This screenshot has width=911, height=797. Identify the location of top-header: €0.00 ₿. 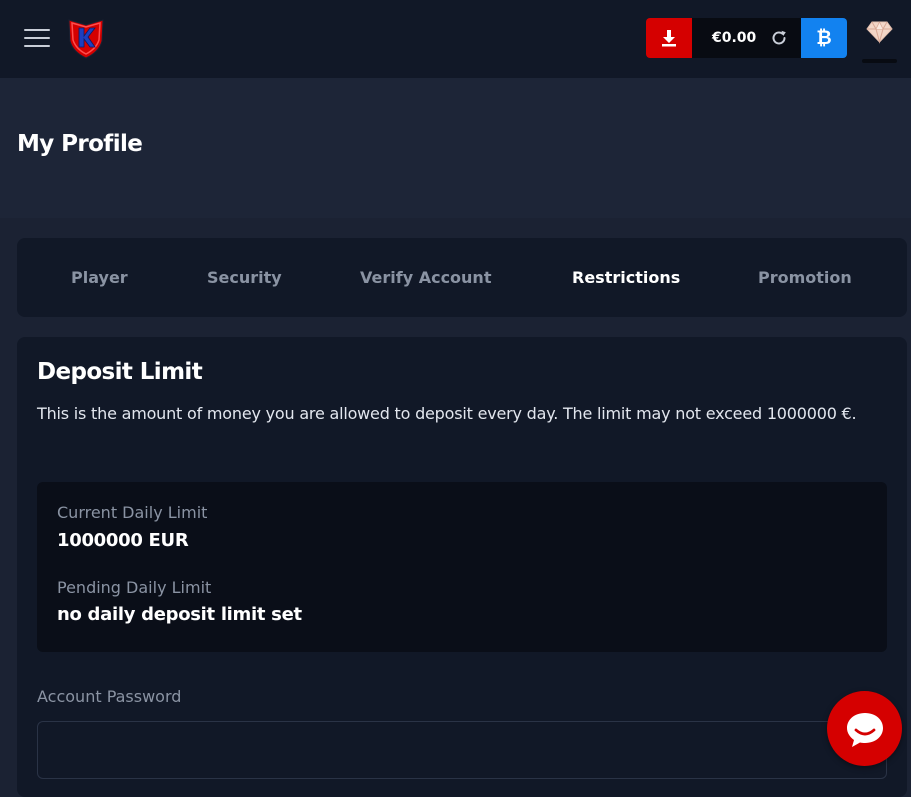
(455, 39).